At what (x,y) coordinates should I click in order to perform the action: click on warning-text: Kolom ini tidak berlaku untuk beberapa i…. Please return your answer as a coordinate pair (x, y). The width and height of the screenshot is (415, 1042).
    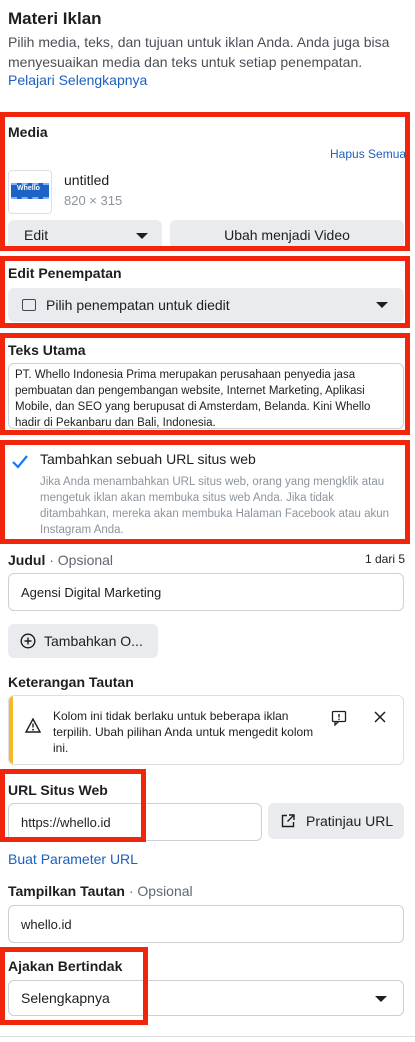
    Looking at the image, I should click on (183, 732).